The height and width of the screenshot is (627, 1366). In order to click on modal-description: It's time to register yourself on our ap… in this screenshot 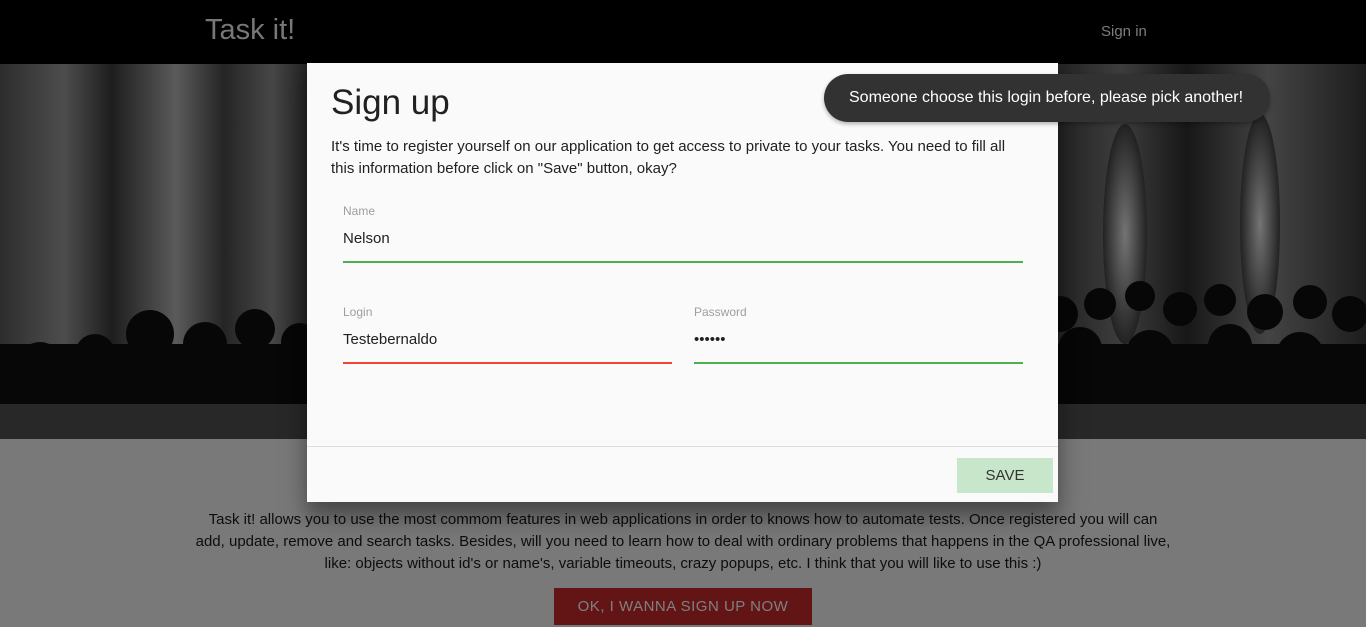, I will do `click(668, 157)`.